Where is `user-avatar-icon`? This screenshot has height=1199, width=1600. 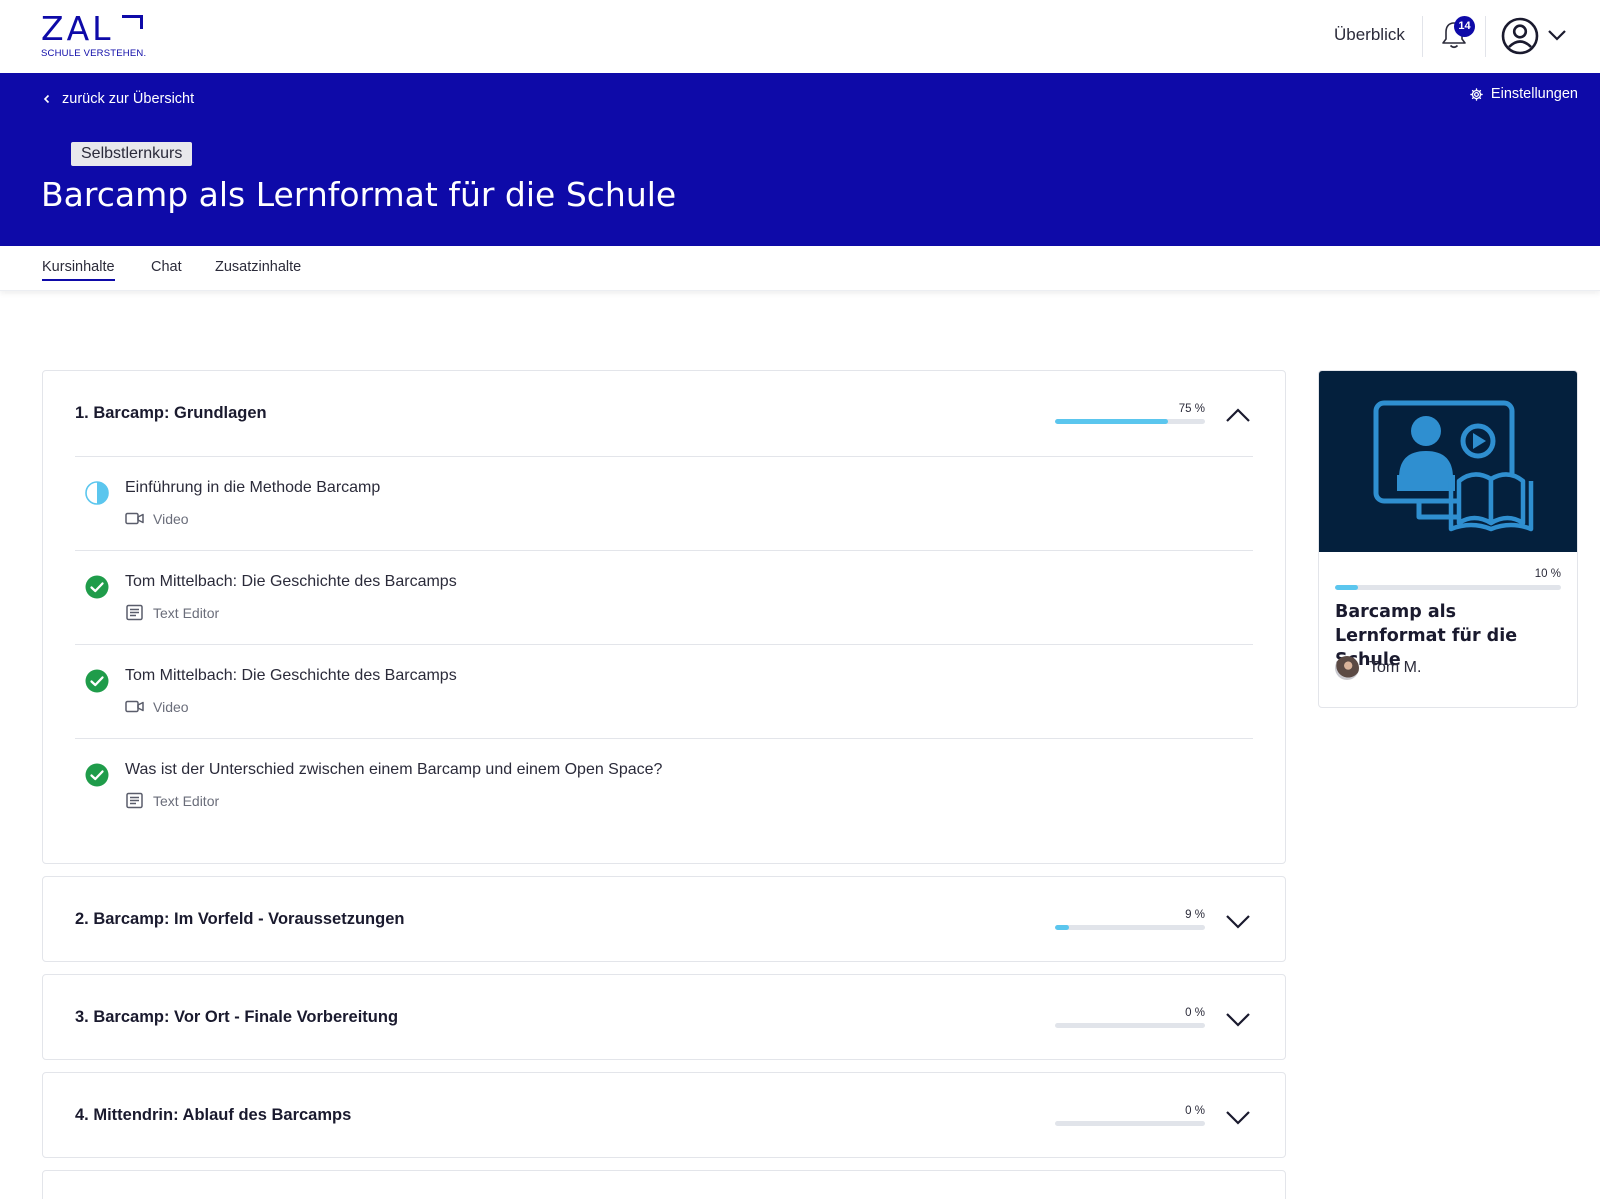
user-avatar-icon is located at coordinates (1520, 36).